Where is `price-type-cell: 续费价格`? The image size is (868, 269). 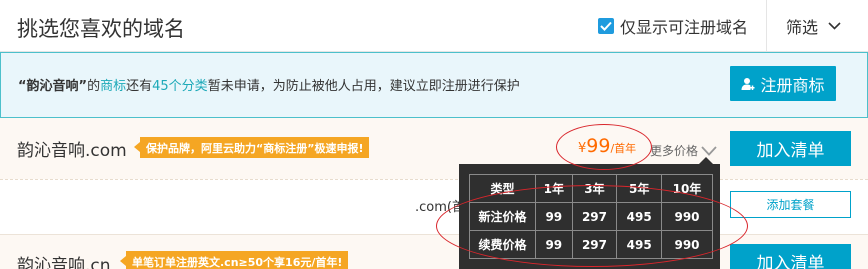
price-type-cell: 续费价格 is located at coordinates (502, 244).